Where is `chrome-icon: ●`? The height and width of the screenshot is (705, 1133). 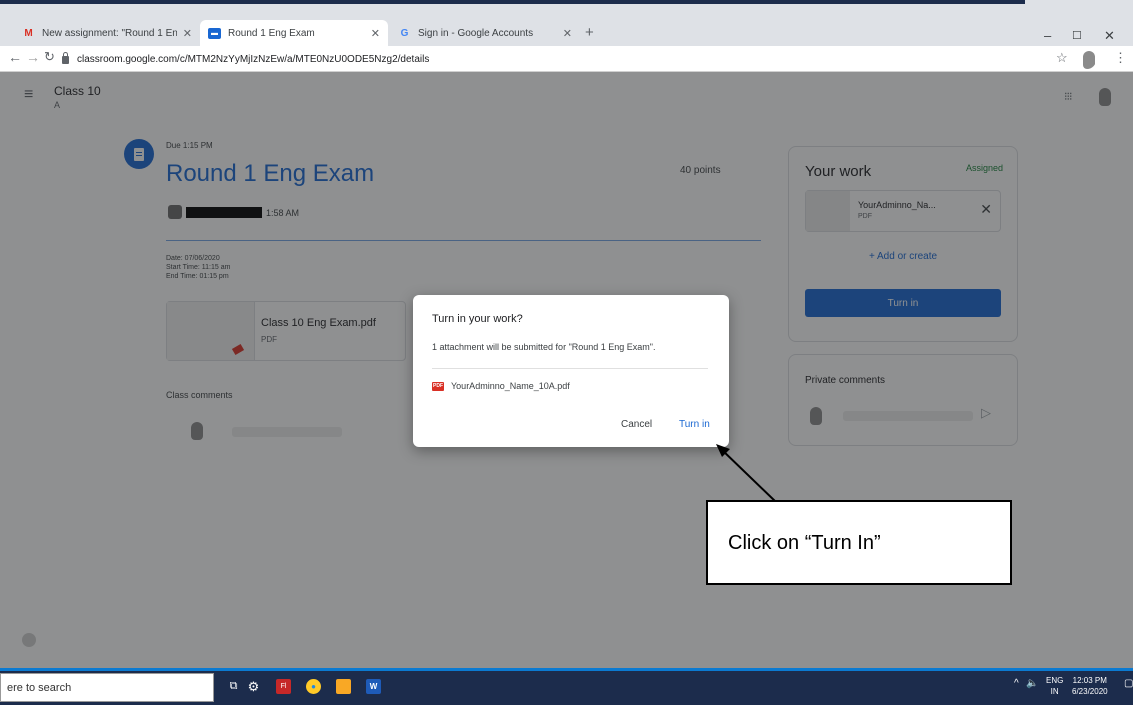 chrome-icon: ● is located at coordinates (313, 686).